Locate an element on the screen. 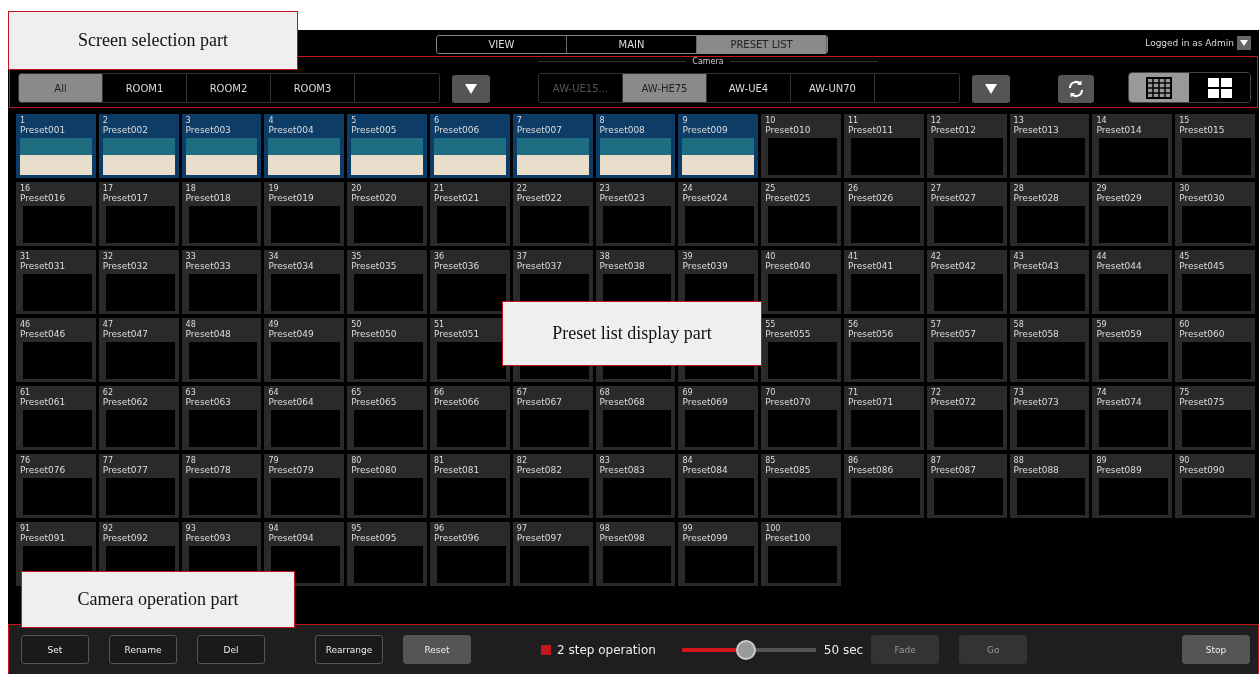  camera-dropdown-button is located at coordinates (991, 89).